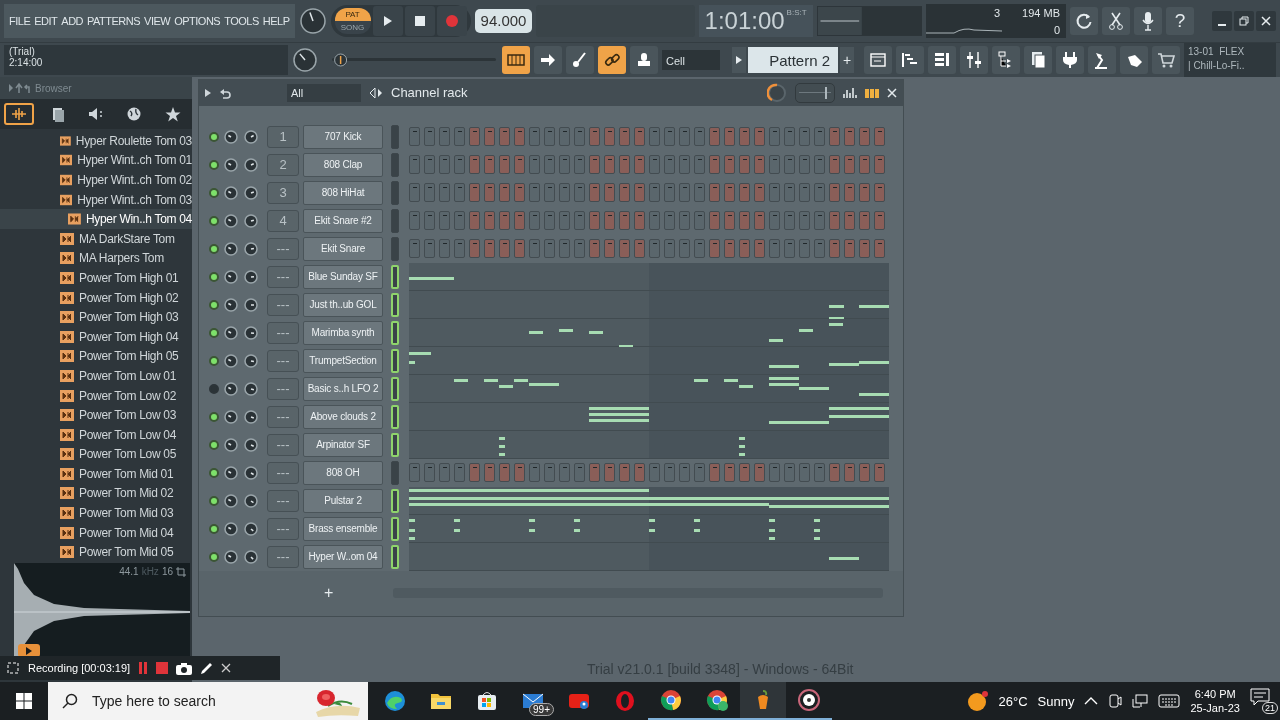  Describe the element at coordinates (343, 192) in the screenshot. I see `channel-button: 808 HiHat` at that location.